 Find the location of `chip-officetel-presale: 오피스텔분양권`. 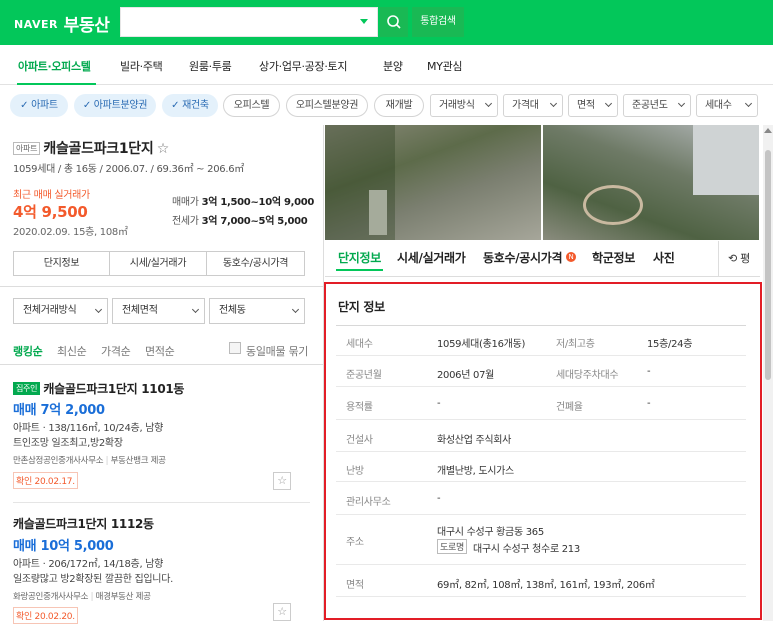

chip-officetel-presale: 오피스텔분양권 is located at coordinates (327, 105).